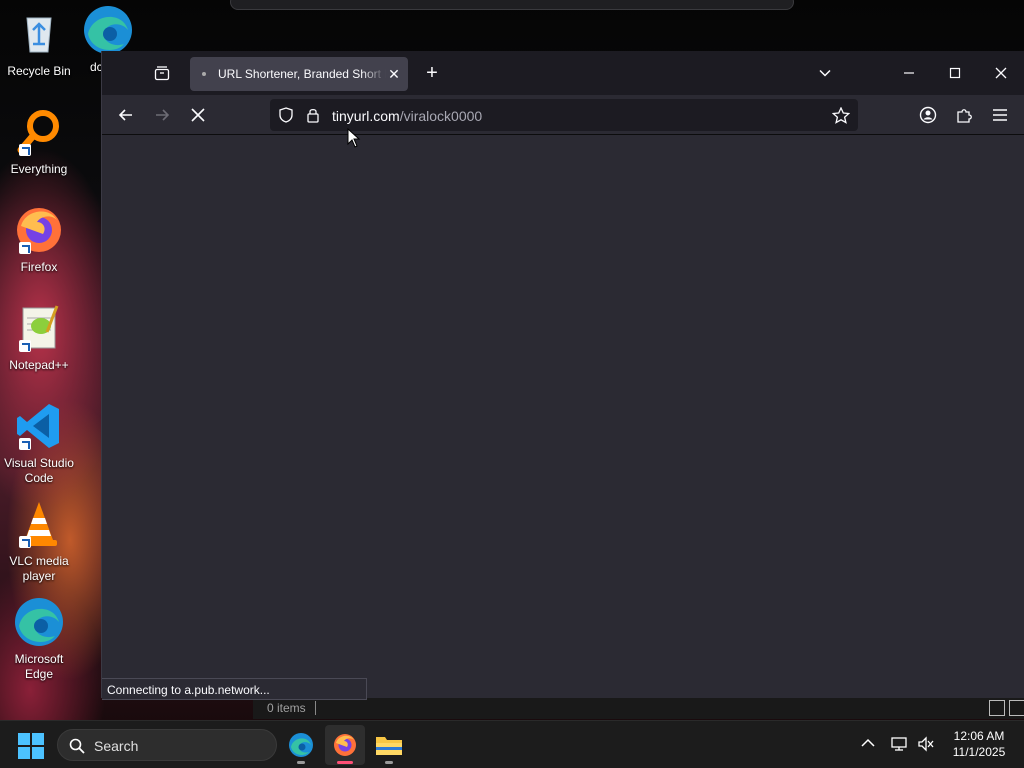  Describe the element at coordinates (512, 744) in the screenshot. I see `taskbar: Search 12:06 AM 11/1/2025` at that location.